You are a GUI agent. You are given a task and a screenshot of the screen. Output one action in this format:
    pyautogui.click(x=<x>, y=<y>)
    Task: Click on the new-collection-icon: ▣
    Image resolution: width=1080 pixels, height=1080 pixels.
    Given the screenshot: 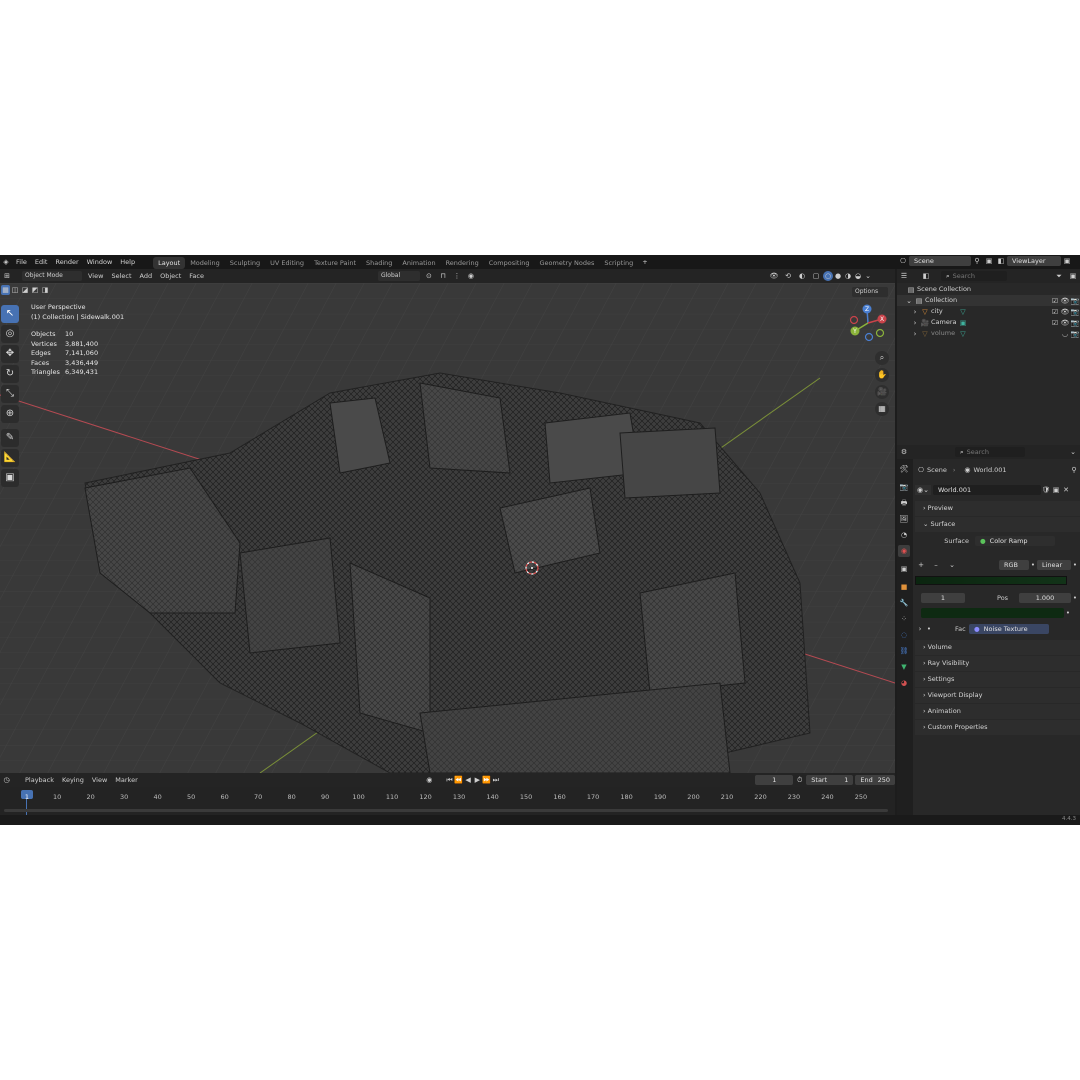 What is the action you would take?
    pyautogui.click(x=1073, y=276)
    